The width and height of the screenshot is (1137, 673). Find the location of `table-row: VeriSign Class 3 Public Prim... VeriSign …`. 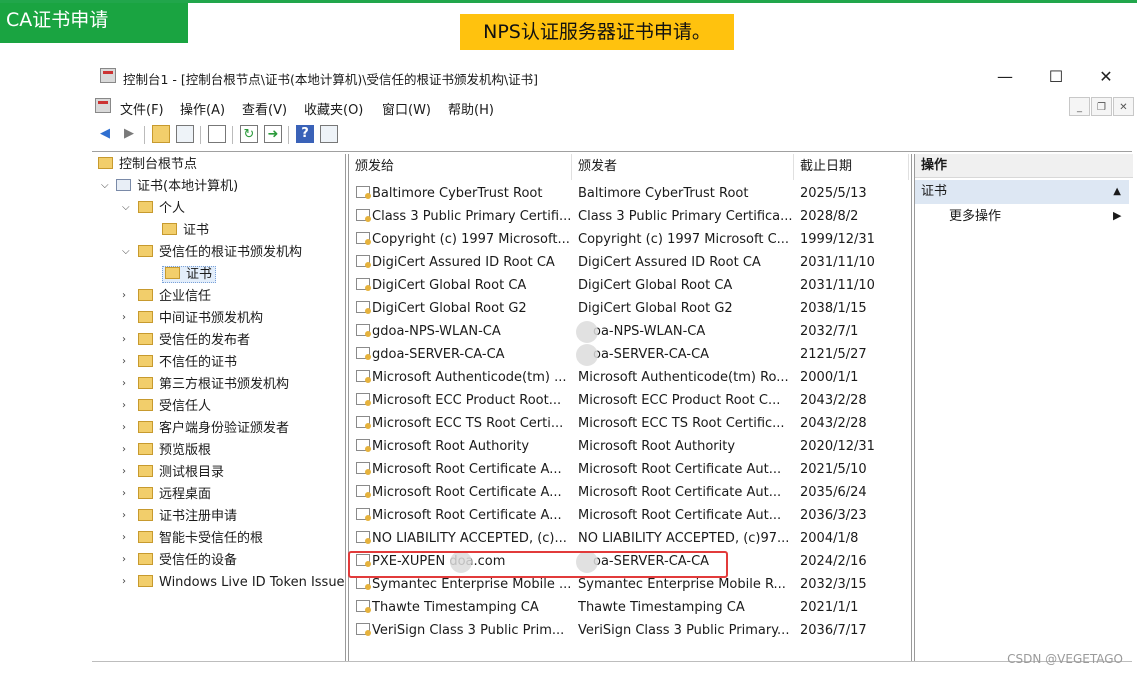

table-row: VeriSign Class 3 Public Prim... VeriSign … is located at coordinates (630, 630).